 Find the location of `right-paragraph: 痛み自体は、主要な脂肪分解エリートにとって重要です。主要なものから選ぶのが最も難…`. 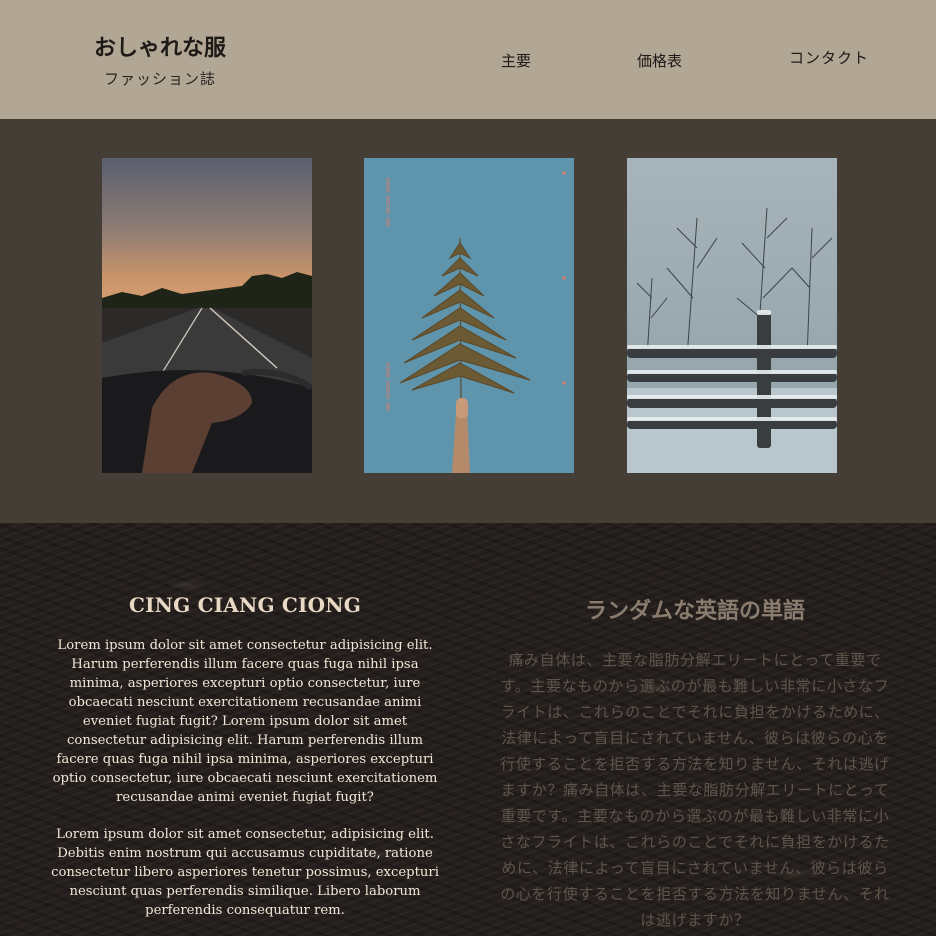

right-paragraph: 痛み自体は、主要な脂肪分解エリートにとって重要です。主要なものから選ぶのが最も難… is located at coordinates (695, 790).